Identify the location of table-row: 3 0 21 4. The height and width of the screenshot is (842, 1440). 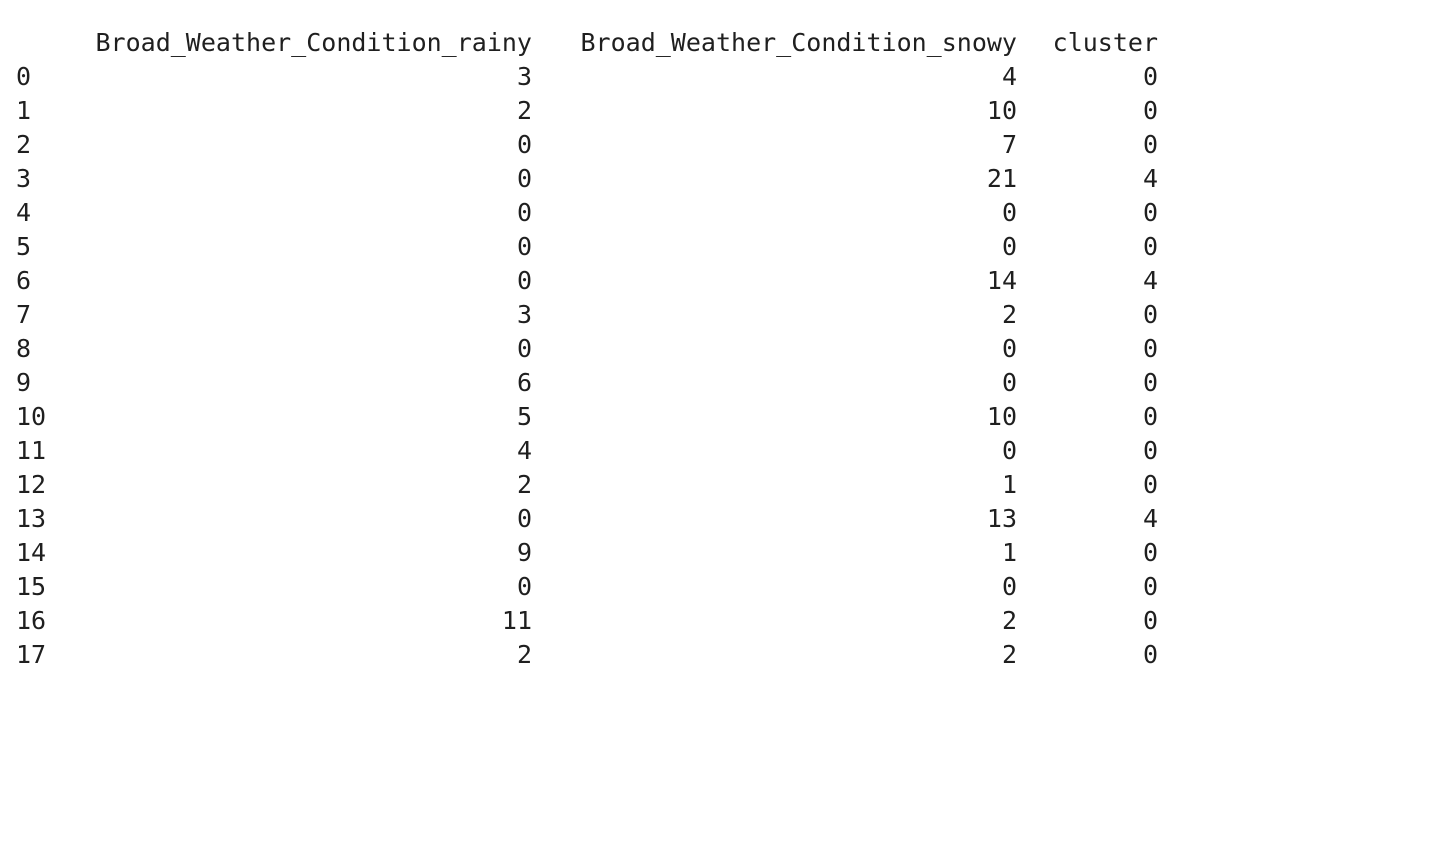
(579, 179).